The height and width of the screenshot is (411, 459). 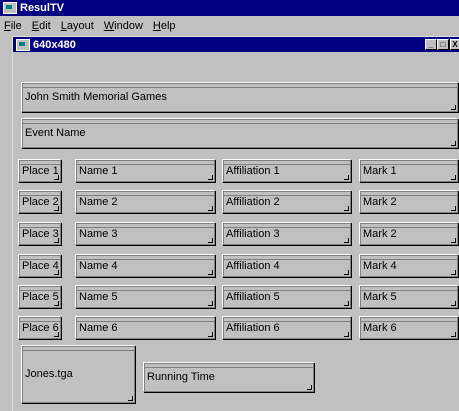 I want to click on place-field: Place 5, so click(x=39, y=296).